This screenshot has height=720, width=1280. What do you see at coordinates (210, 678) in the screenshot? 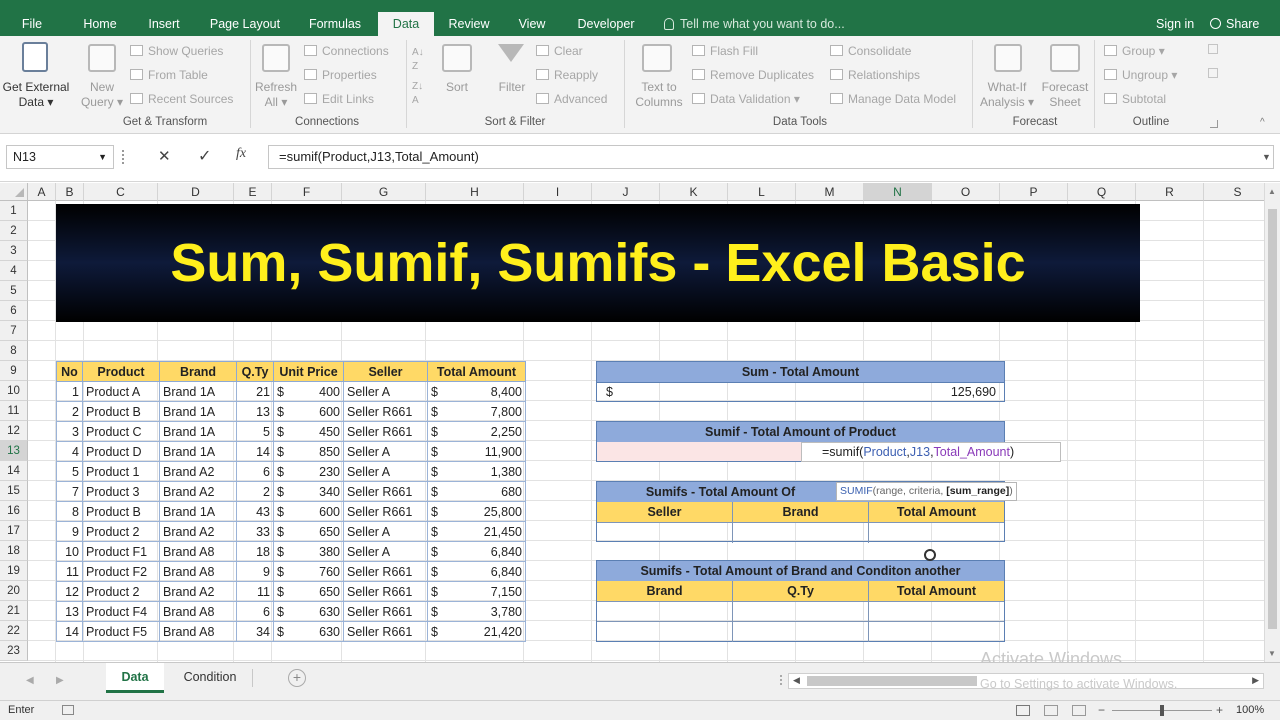
I see `sheet-tab-condition: Condition` at bounding box center [210, 678].